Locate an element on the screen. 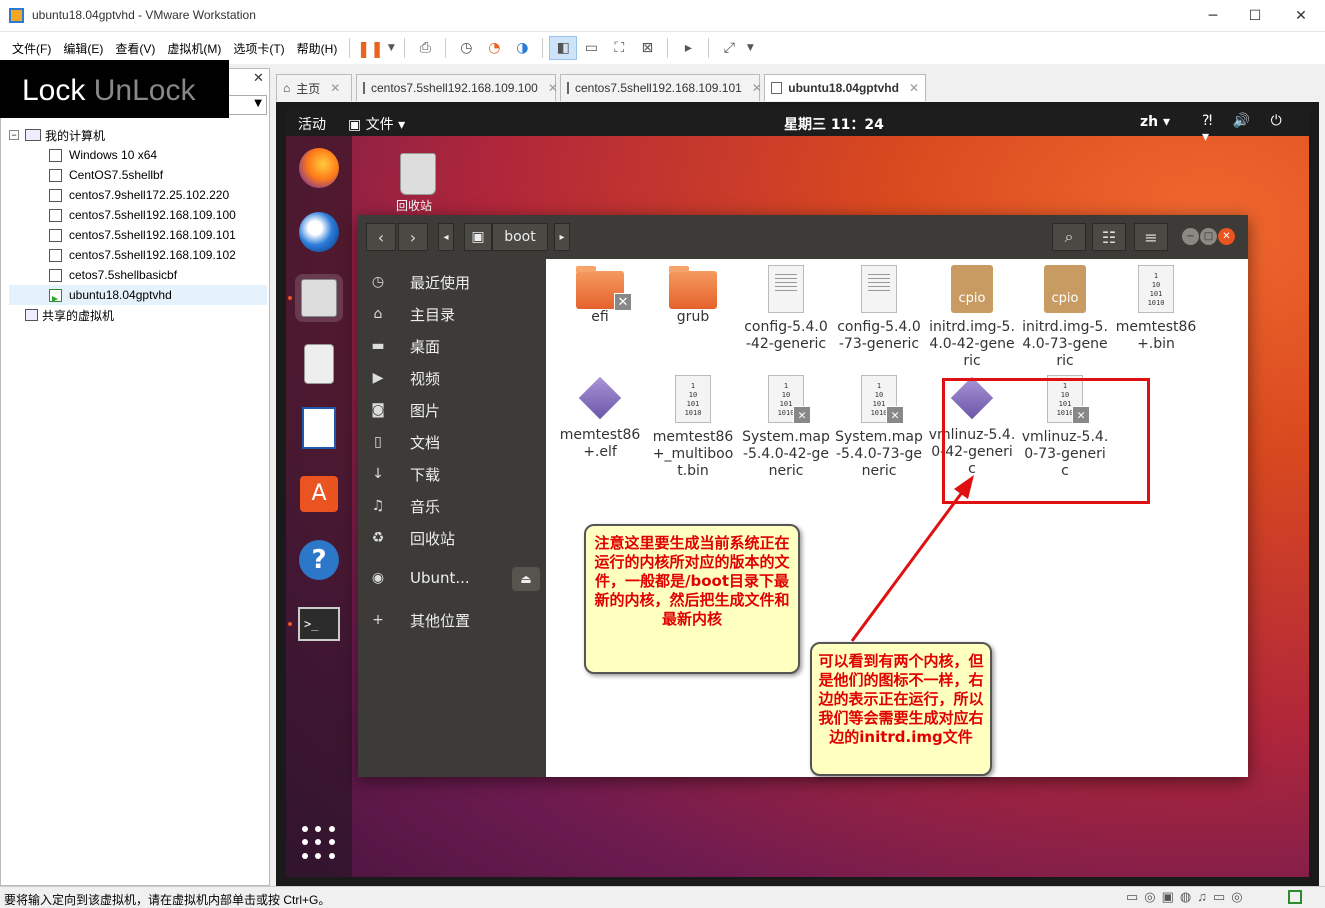 The image size is (1325, 908). library-close-icon: ✕ is located at coordinates (258, 78).